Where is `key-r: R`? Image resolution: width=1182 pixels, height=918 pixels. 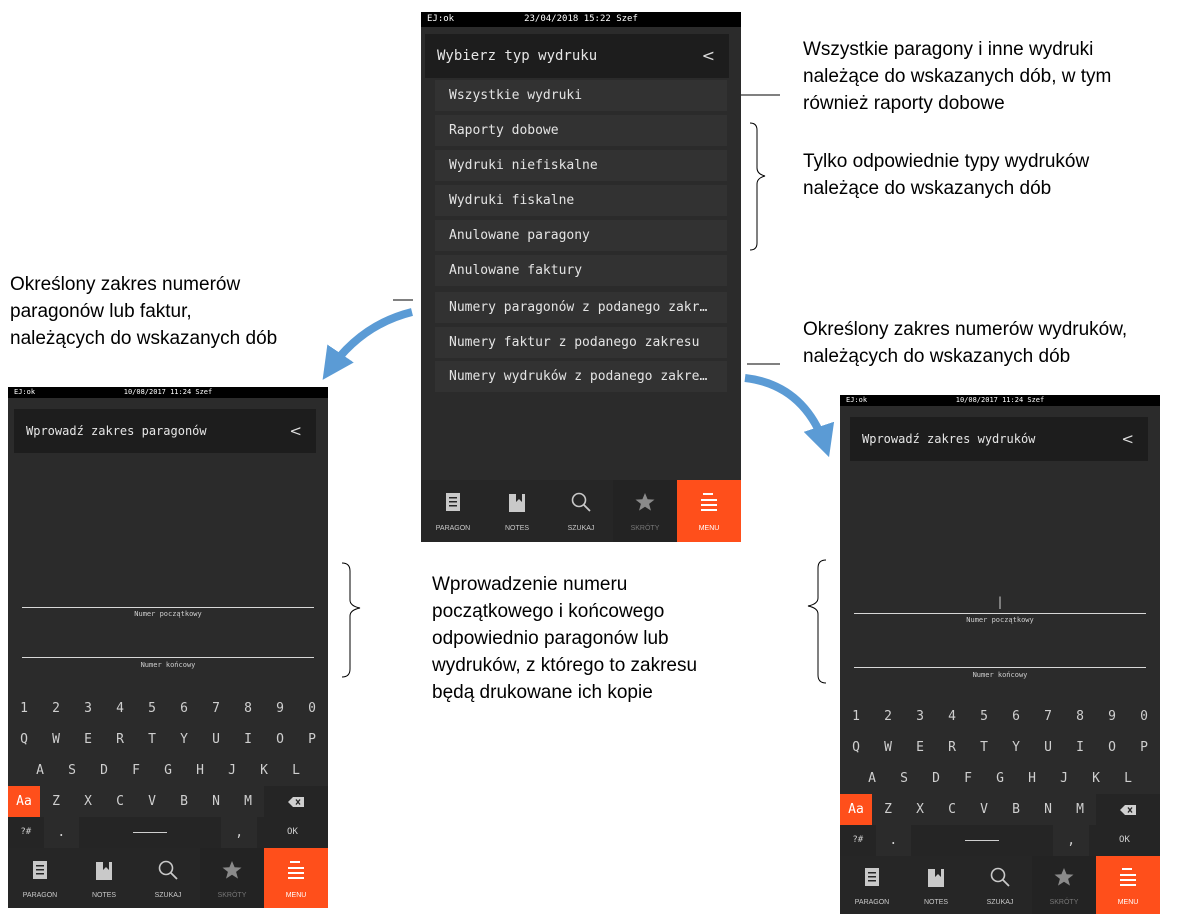 key-r: R is located at coordinates (120, 739).